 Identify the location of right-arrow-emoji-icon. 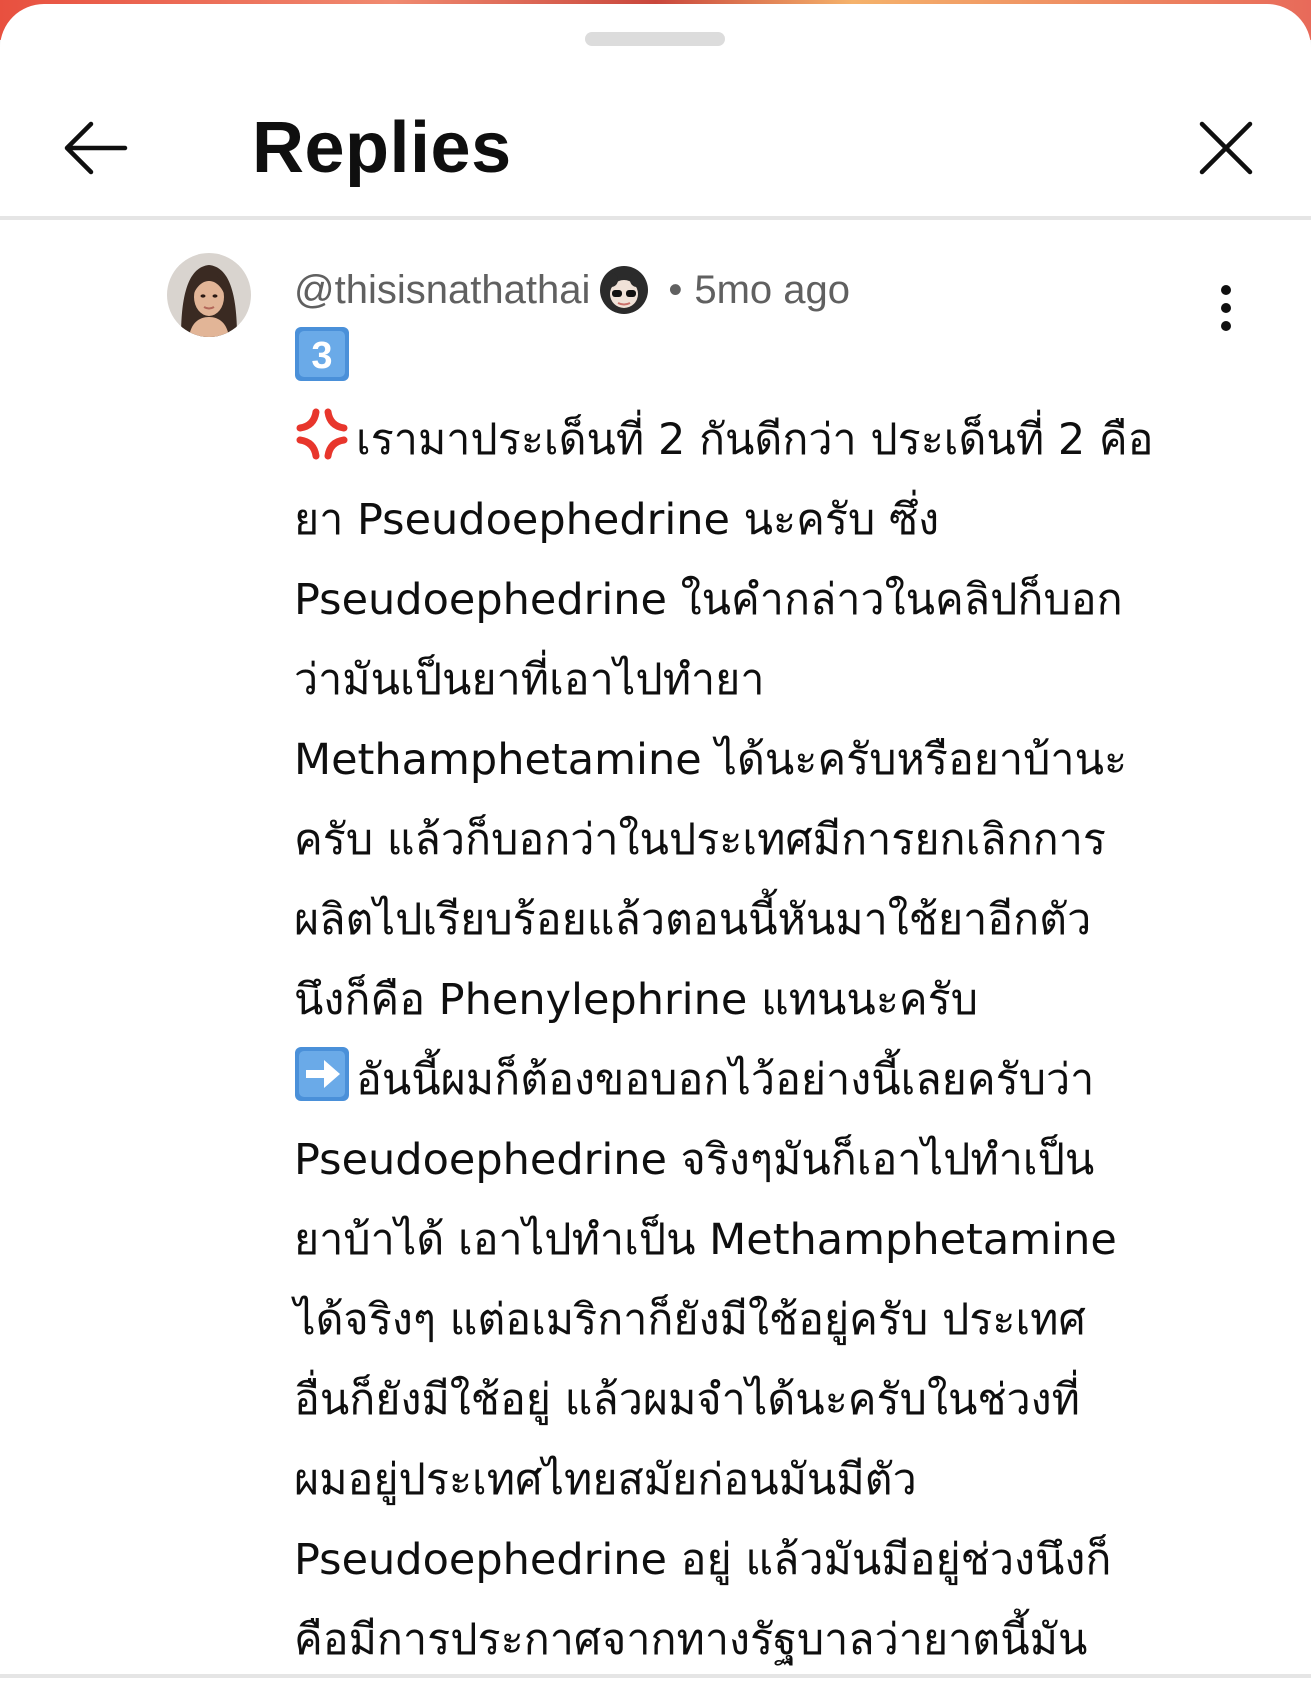
(322, 1074).